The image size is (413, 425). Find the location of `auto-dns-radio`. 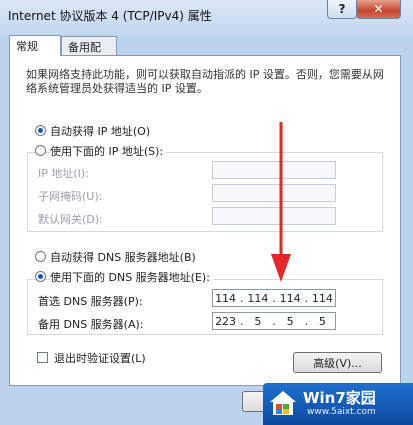

auto-dns-radio is located at coordinates (40, 256).